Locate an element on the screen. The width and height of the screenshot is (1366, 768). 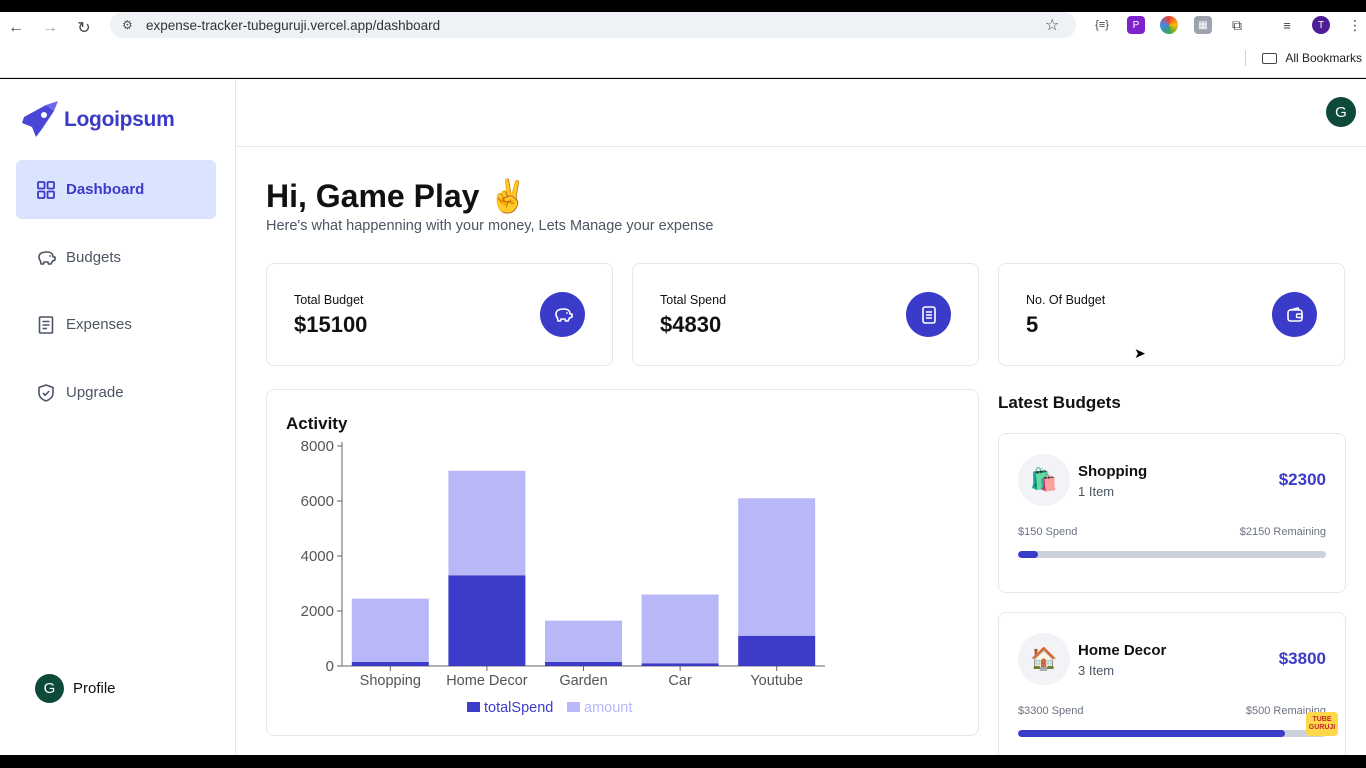
avatar: G is located at coordinates (49, 688).